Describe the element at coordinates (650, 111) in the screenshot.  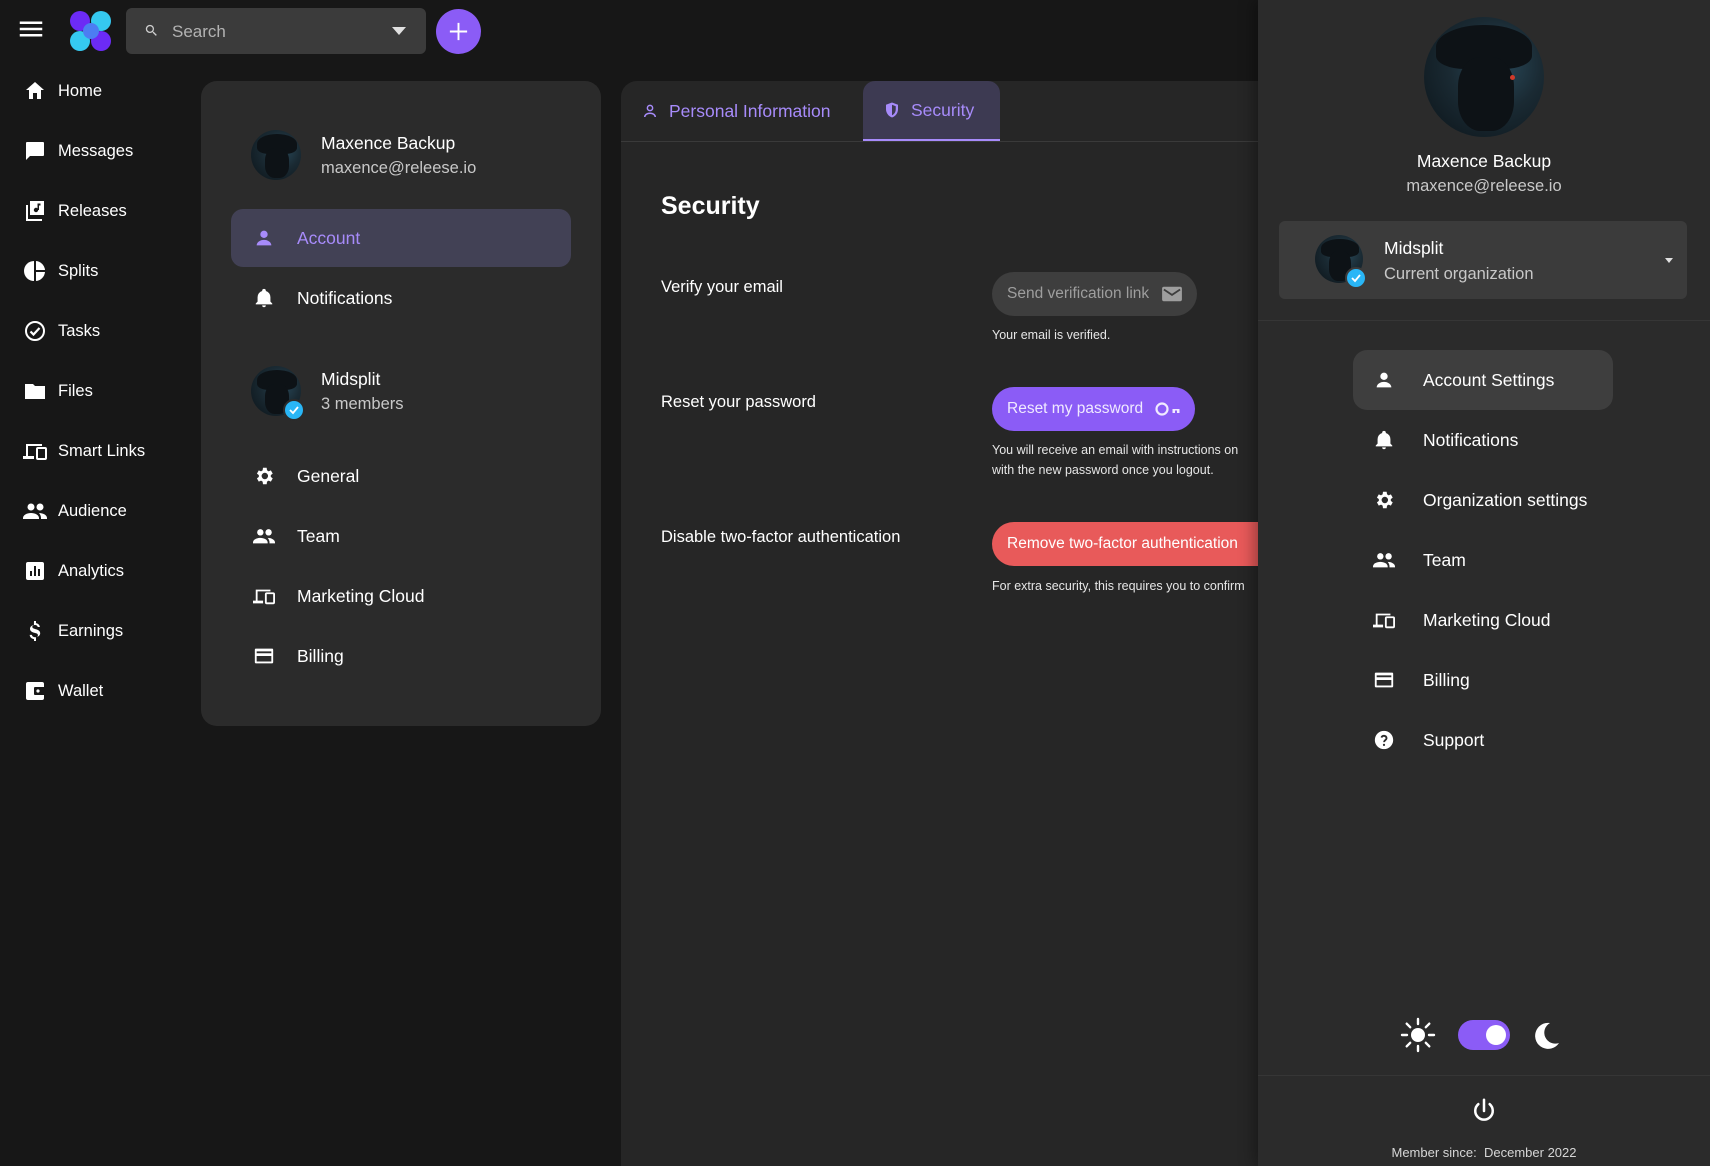
I see `person-outline-icon` at that location.